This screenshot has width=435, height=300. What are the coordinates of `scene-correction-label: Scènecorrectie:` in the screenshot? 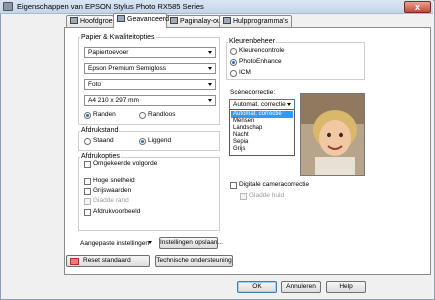 It's located at (253, 92).